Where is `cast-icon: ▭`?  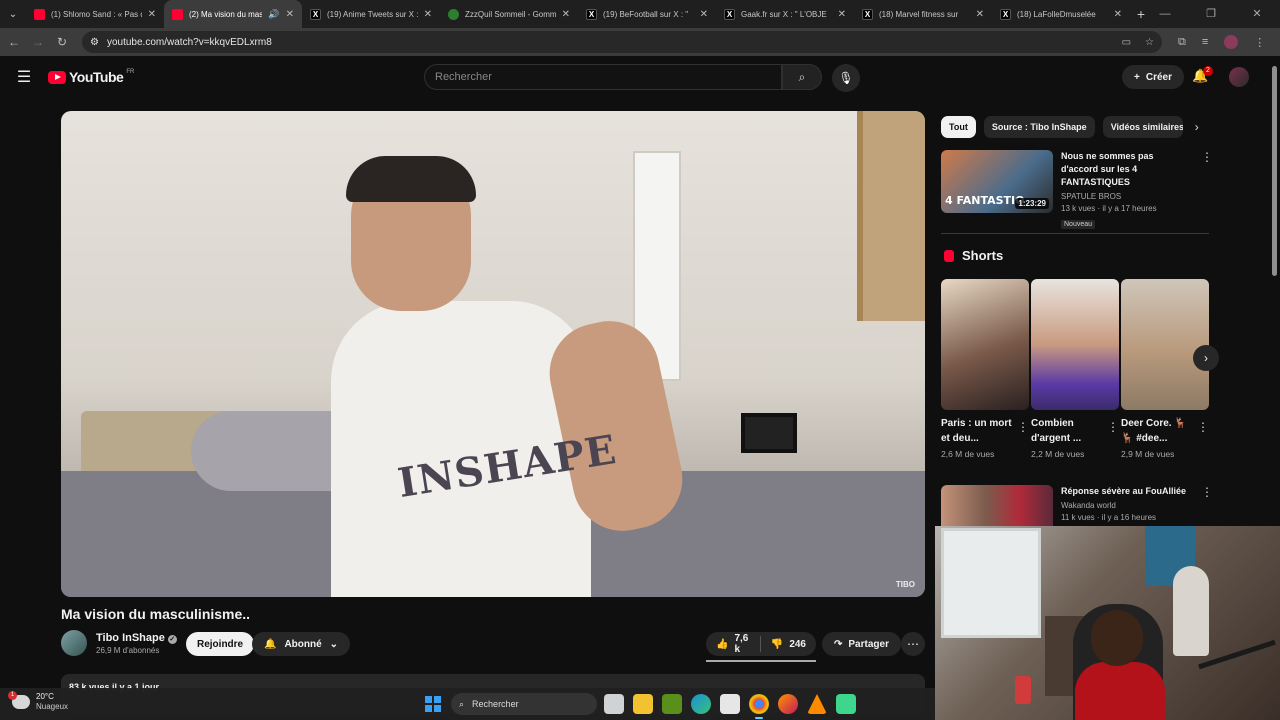 cast-icon: ▭ is located at coordinates (1126, 42).